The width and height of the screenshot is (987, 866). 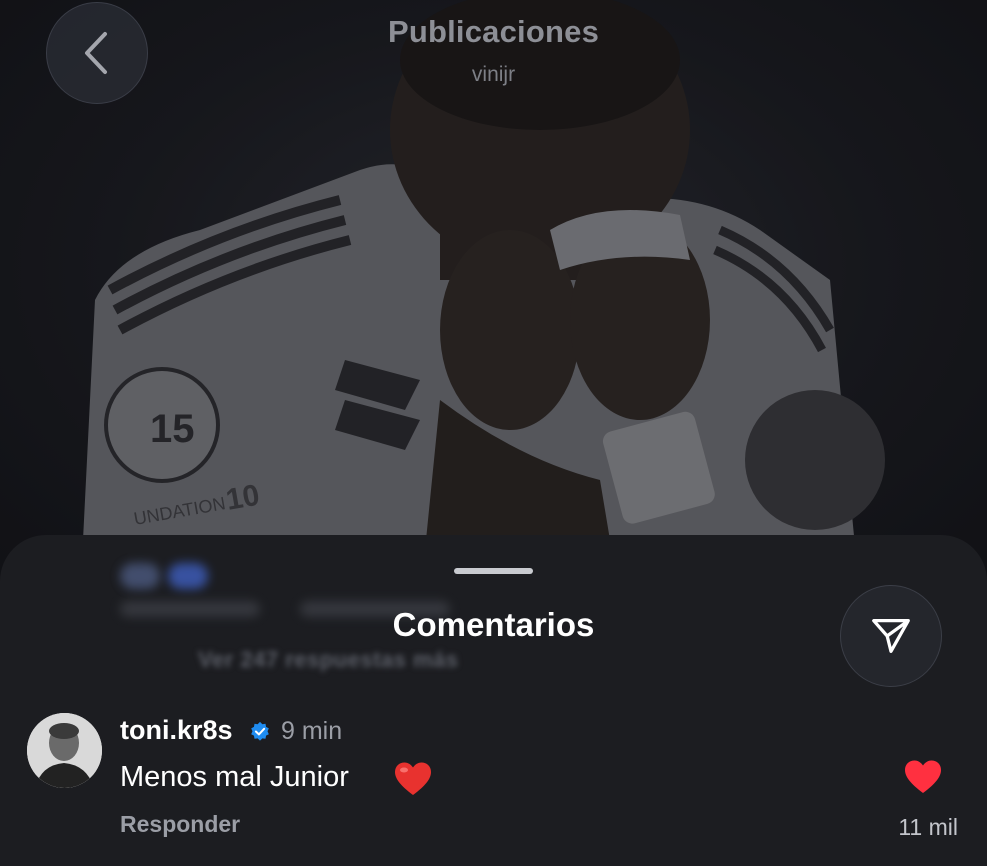 I want to click on comment-time: 9 min, so click(x=312, y=731).